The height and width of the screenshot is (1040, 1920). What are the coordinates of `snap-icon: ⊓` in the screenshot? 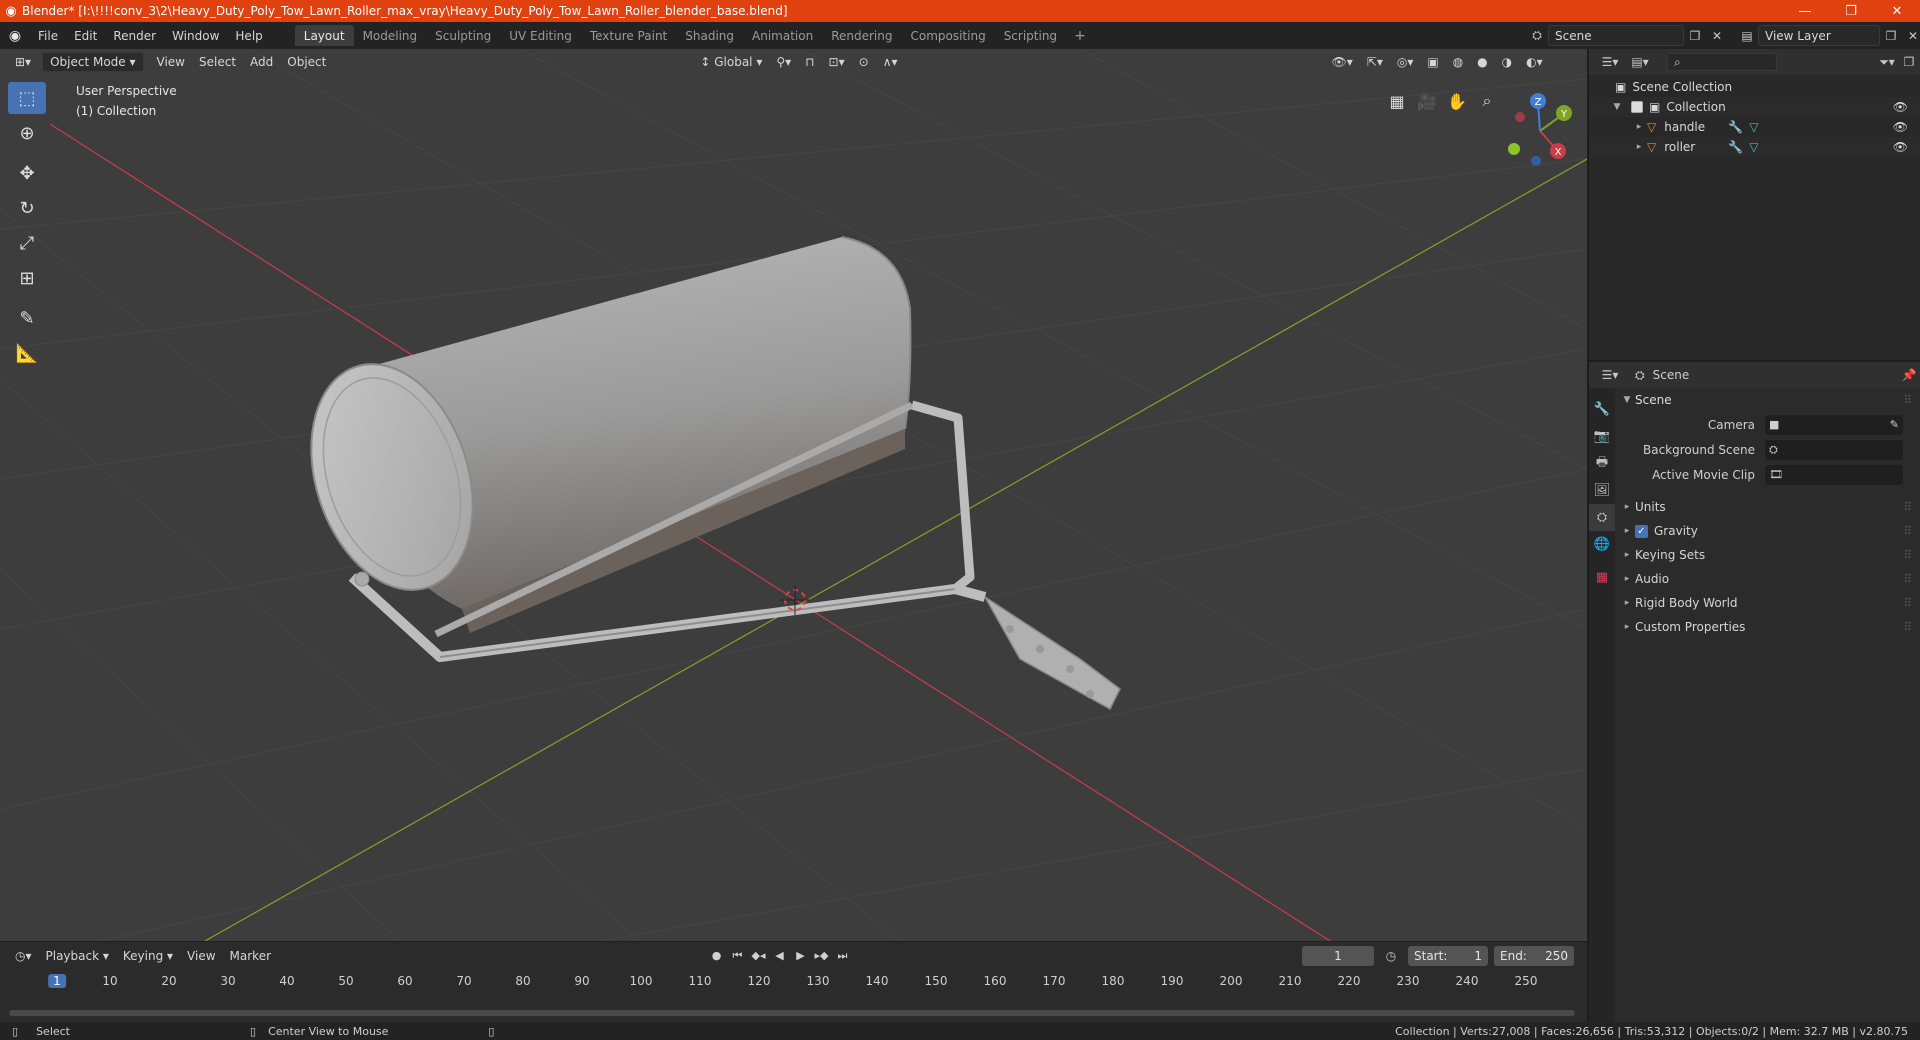 It's located at (809, 62).